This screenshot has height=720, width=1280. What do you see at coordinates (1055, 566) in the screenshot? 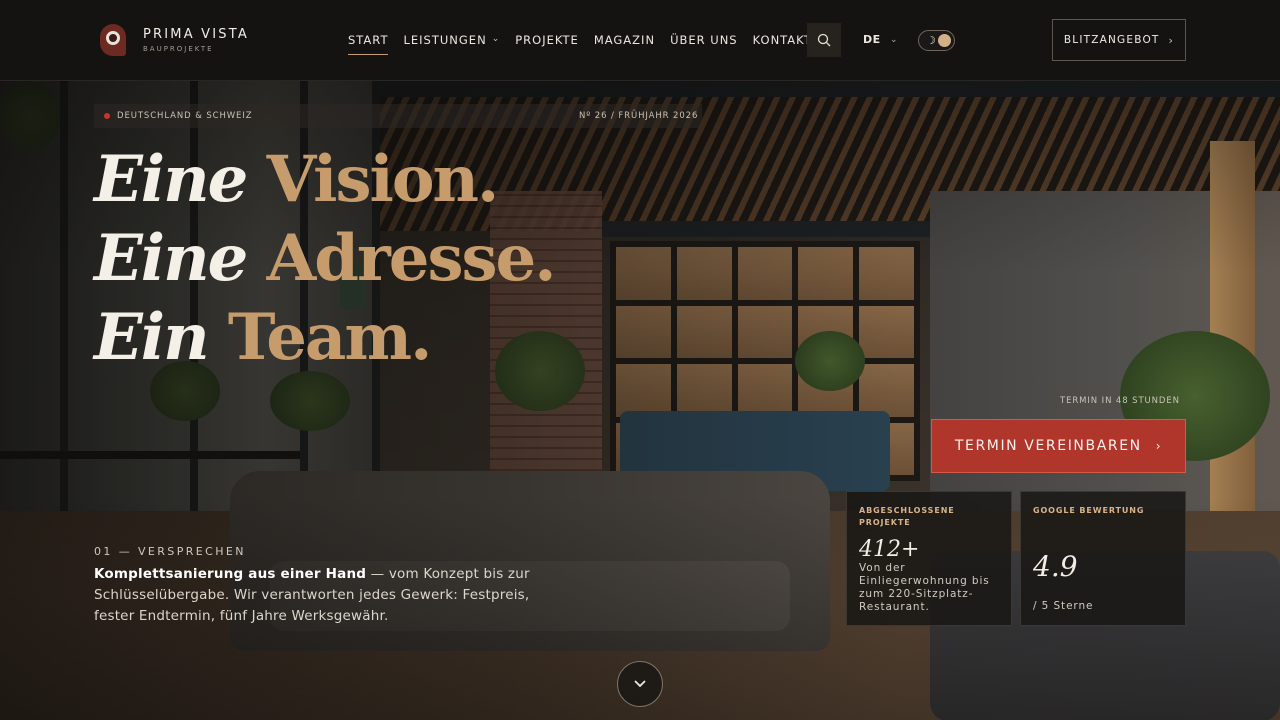
I see `stat-value: 4.9` at bounding box center [1055, 566].